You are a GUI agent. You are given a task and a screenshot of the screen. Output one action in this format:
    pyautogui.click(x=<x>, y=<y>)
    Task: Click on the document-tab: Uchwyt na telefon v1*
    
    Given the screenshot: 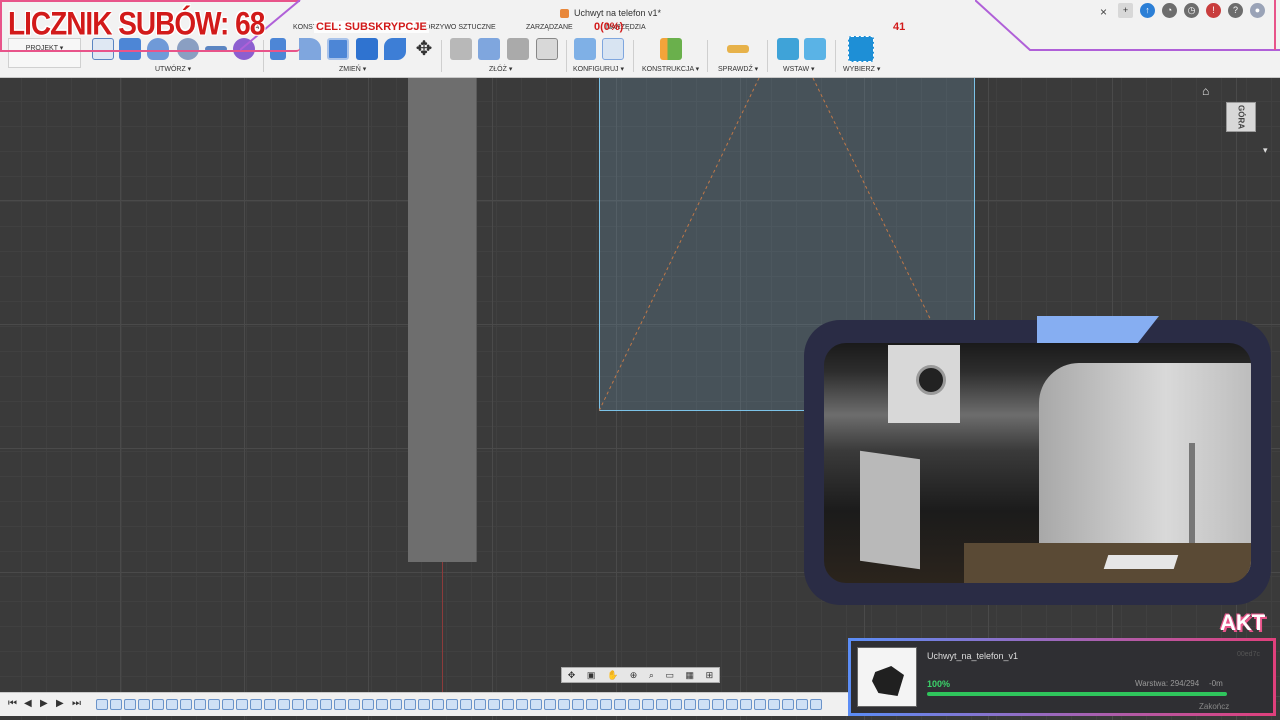 What is the action you would take?
    pyautogui.click(x=610, y=13)
    